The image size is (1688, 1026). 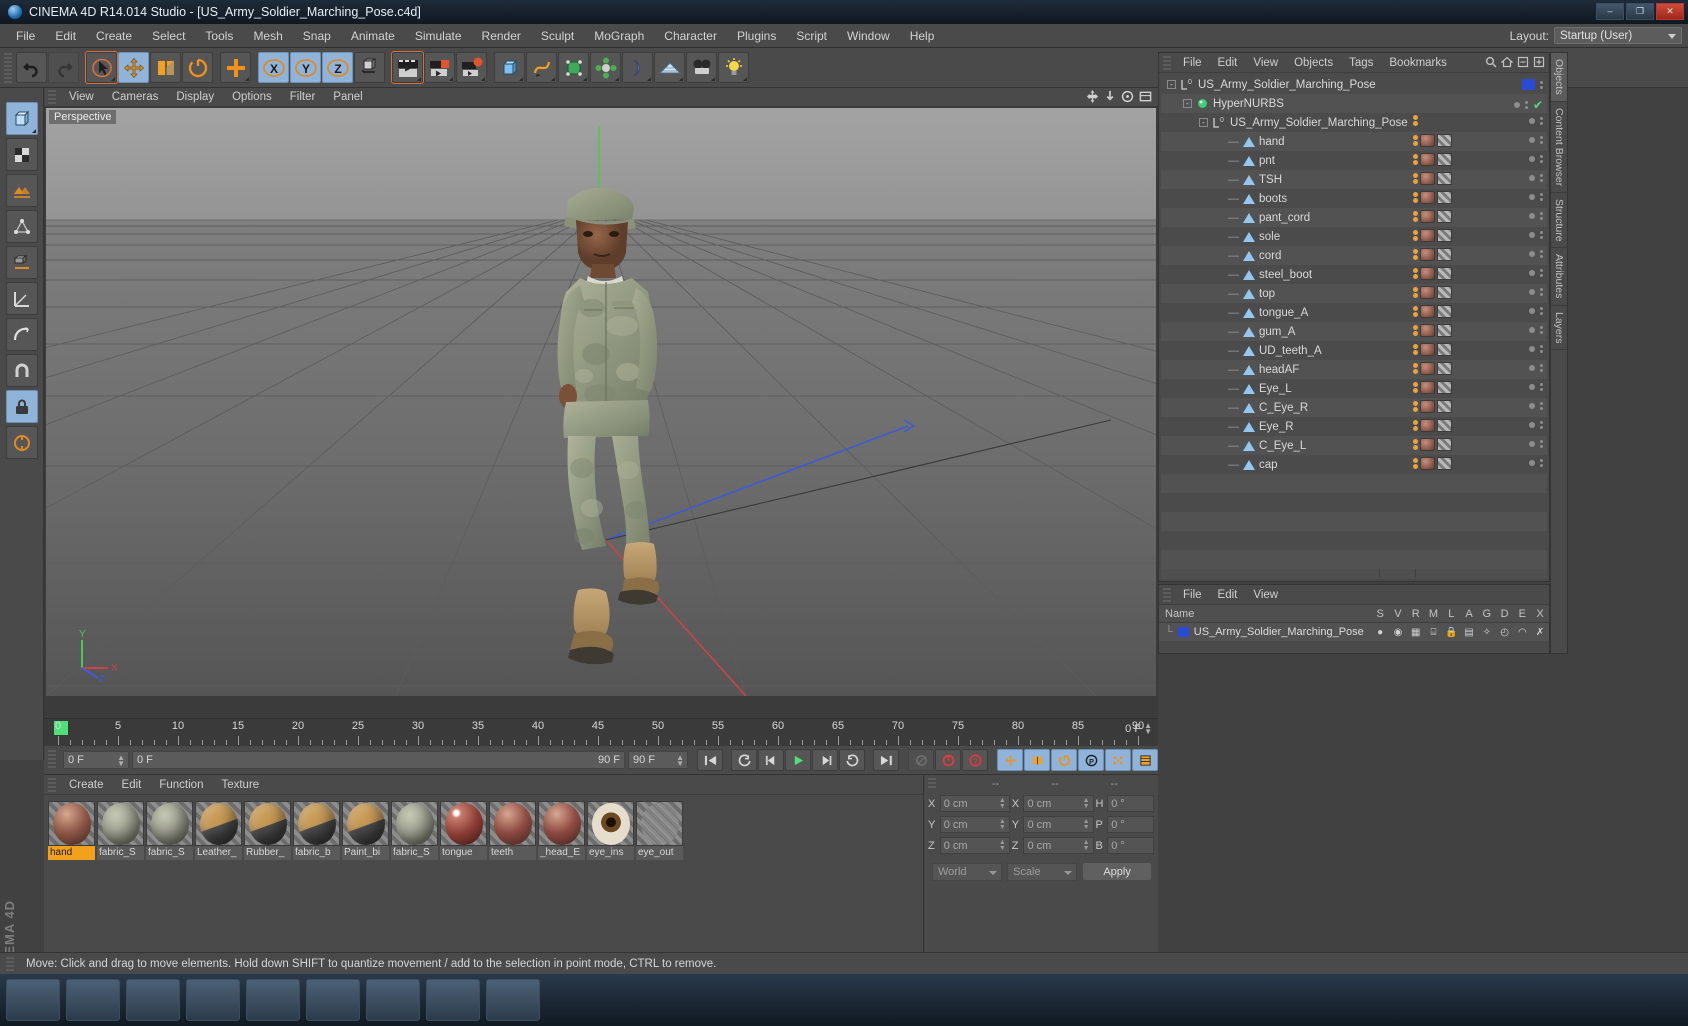 What do you see at coordinates (303, 97) in the screenshot?
I see `viewport-menu-filter: Filter` at bounding box center [303, 97].